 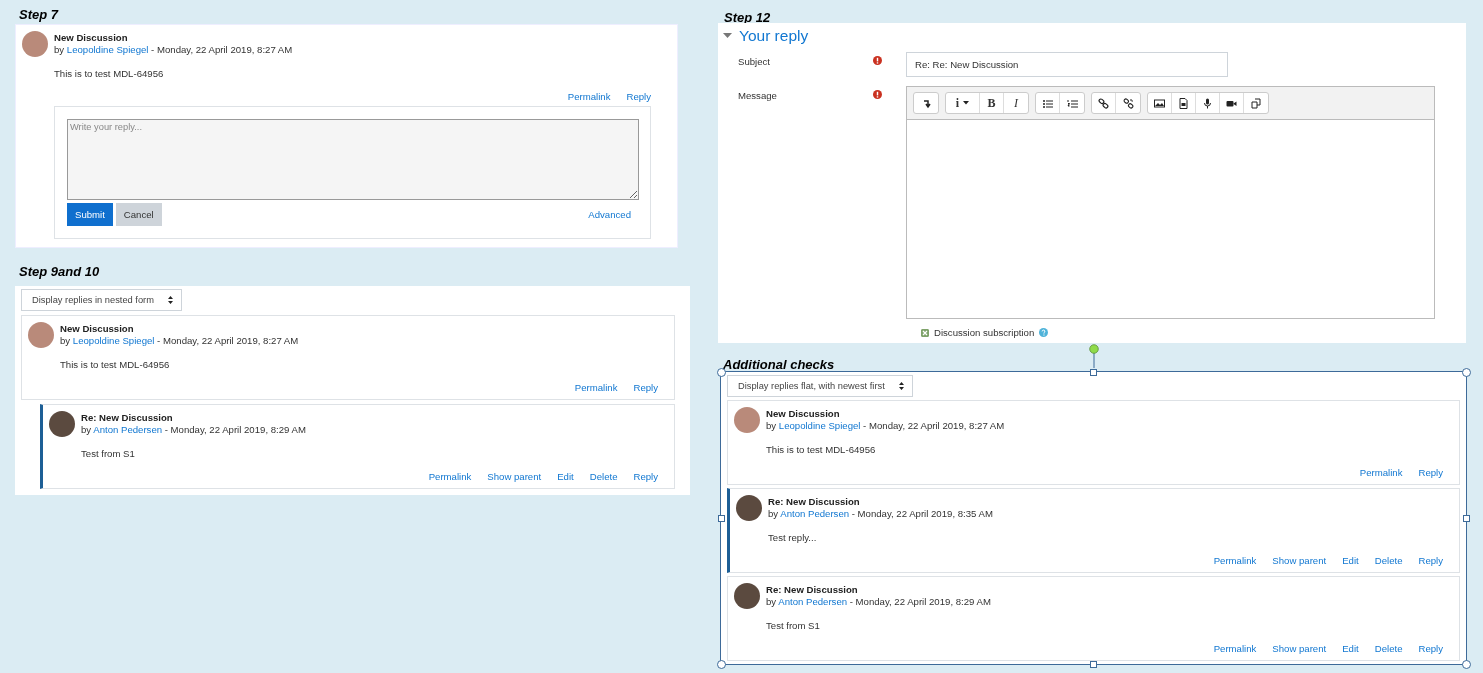 I want to click on field-label: Message, so click(x=757, y=95).